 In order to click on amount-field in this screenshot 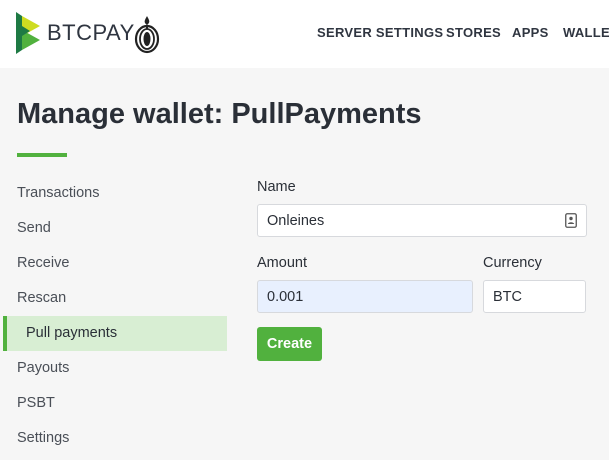, I will do `click(365, 296)`.